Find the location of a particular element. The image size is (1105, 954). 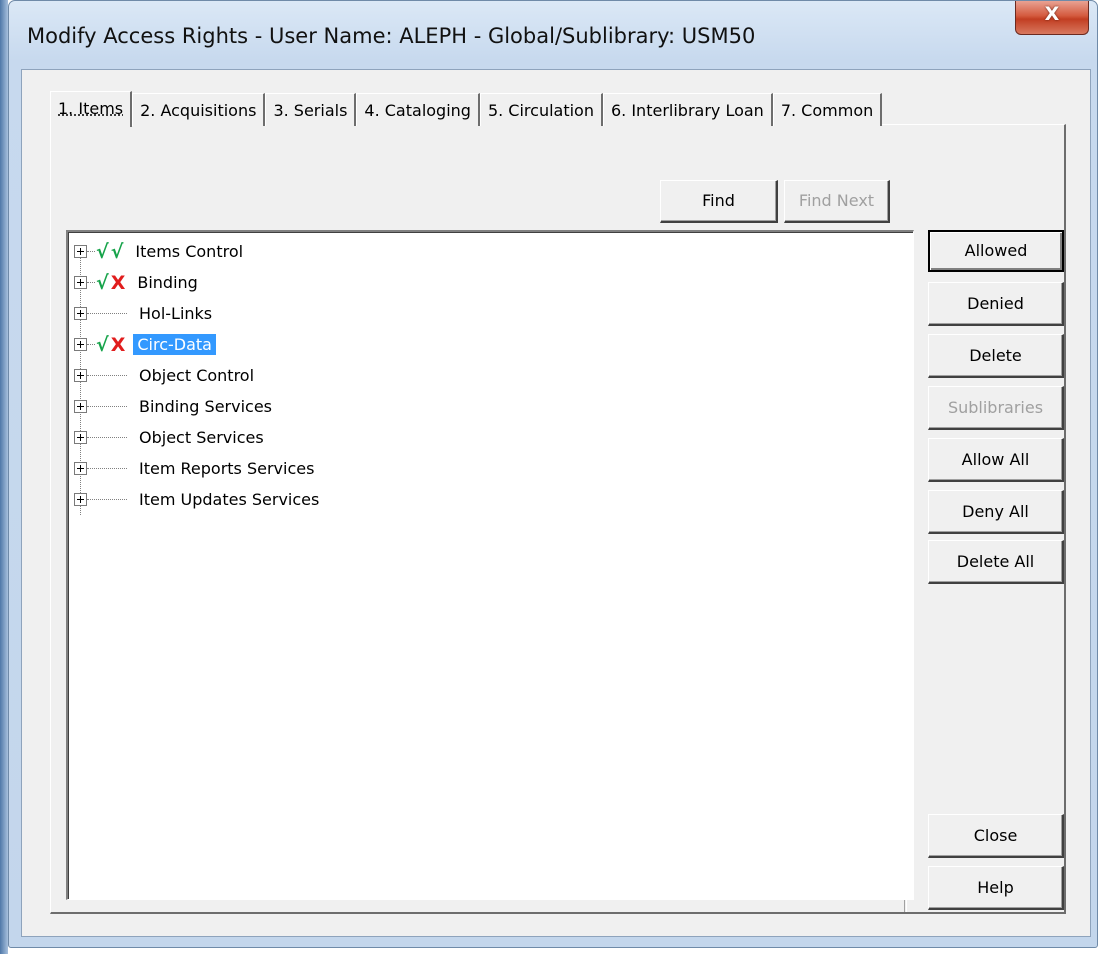

tree-node: √ √ Items Control is located at coordinates (160, 251).